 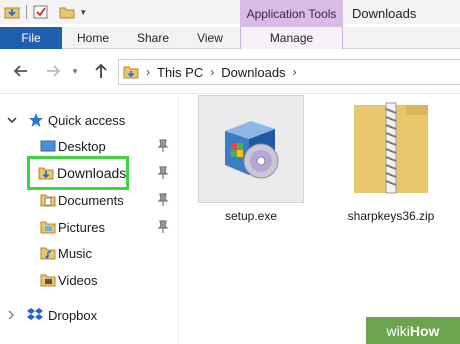 I want to click on selection-frame, so click(x=251, y=149).